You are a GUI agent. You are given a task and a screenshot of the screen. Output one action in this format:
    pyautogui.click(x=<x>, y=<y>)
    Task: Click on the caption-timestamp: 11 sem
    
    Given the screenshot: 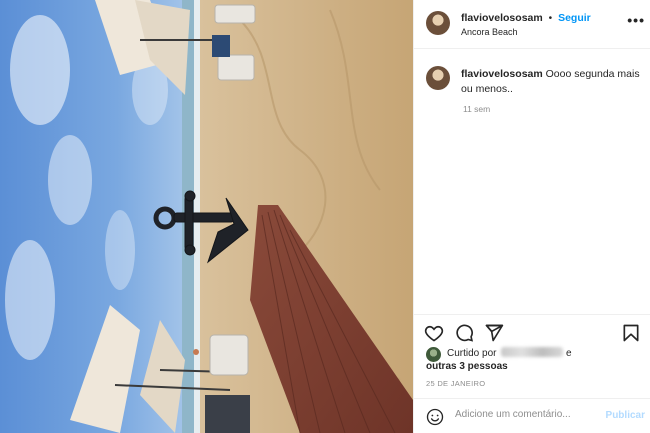 What is the action you would take?
    pyautogui.click(x=476, y=109)
    